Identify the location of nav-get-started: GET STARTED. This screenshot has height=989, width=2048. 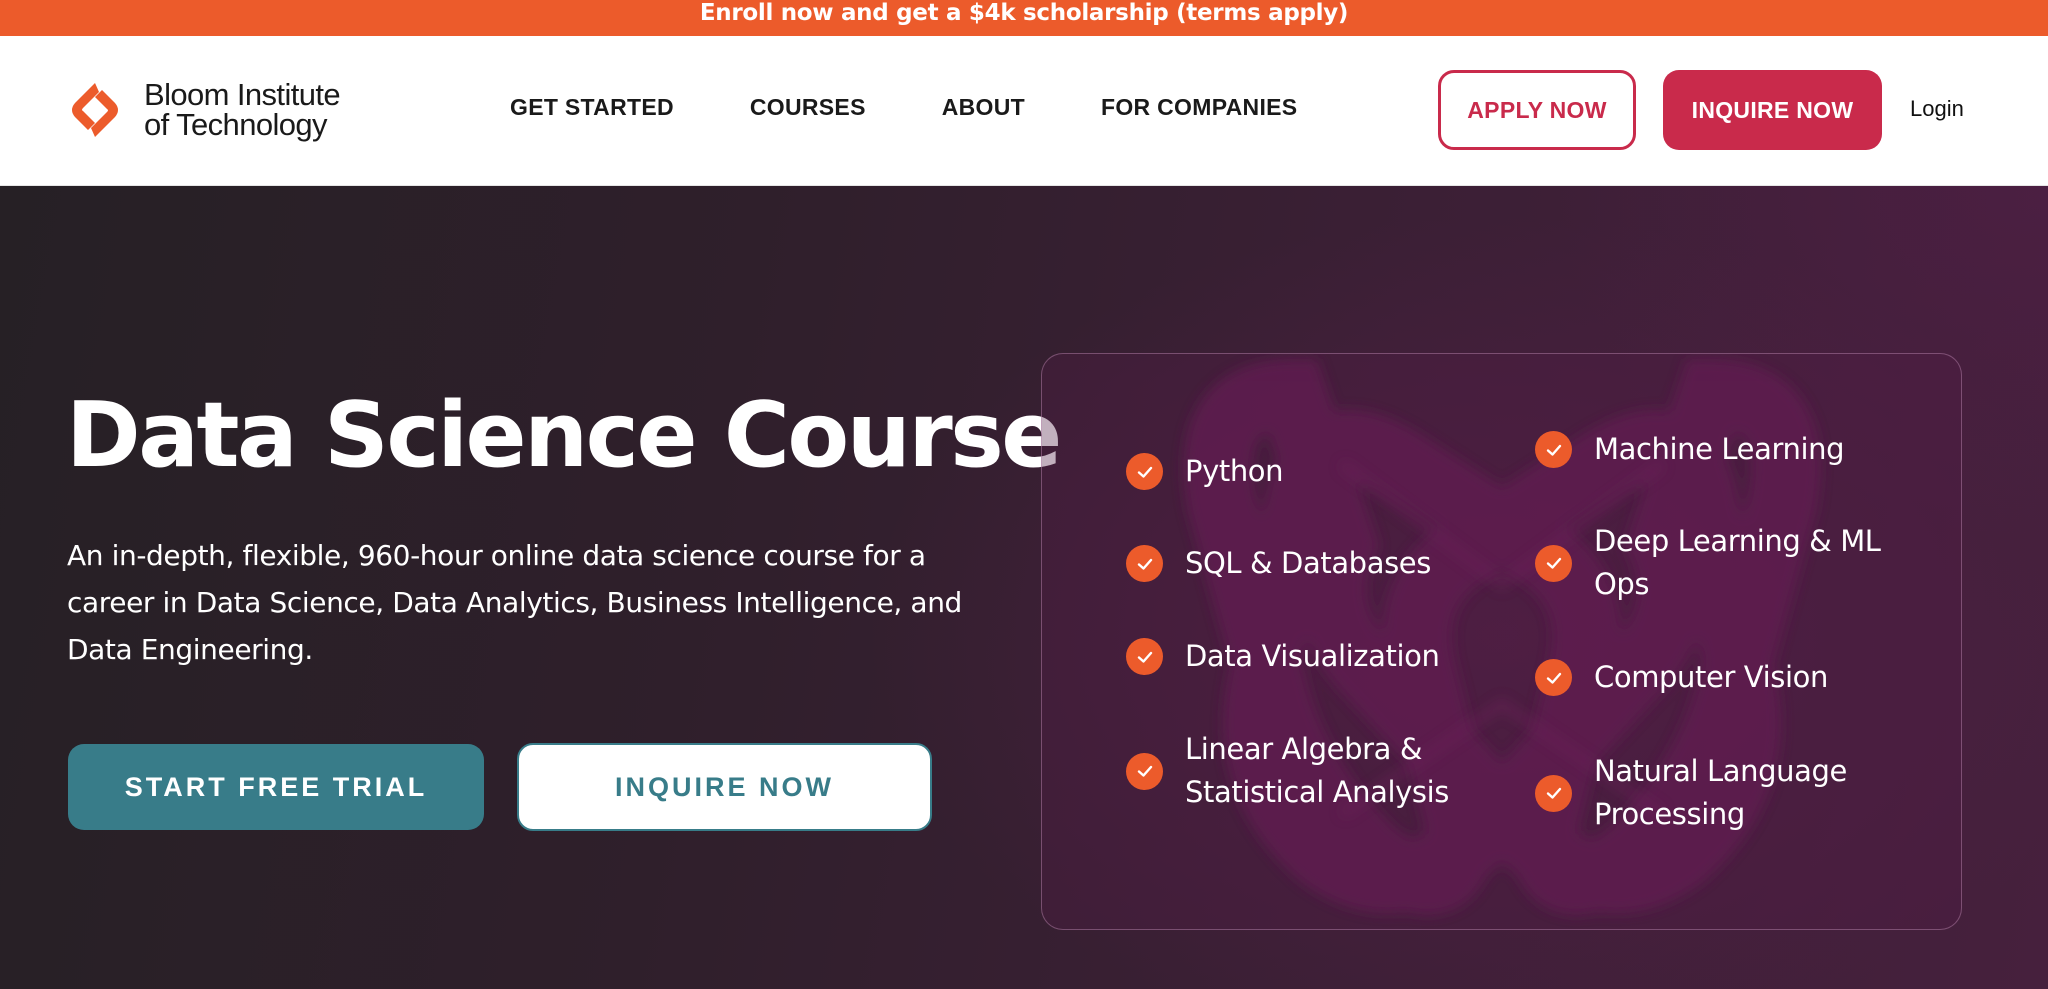
(592, 107).